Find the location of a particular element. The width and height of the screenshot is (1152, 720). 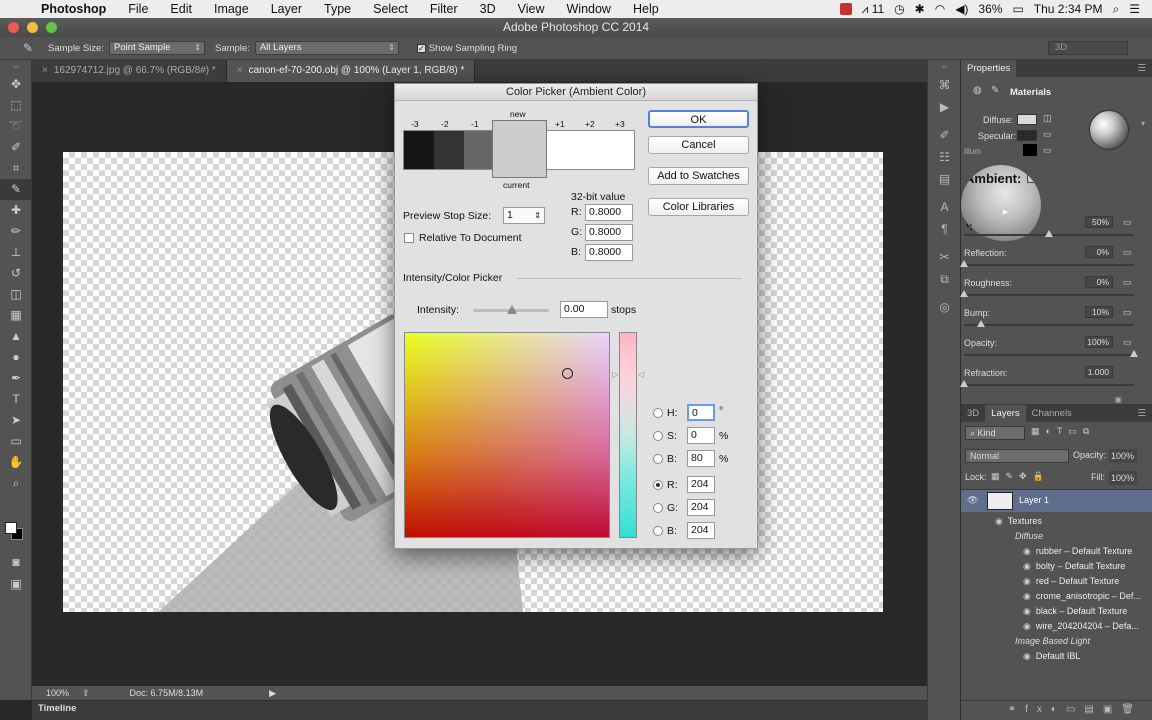

material-picker-arrow-icon: ▾ is located at coordinates (1143, 123).